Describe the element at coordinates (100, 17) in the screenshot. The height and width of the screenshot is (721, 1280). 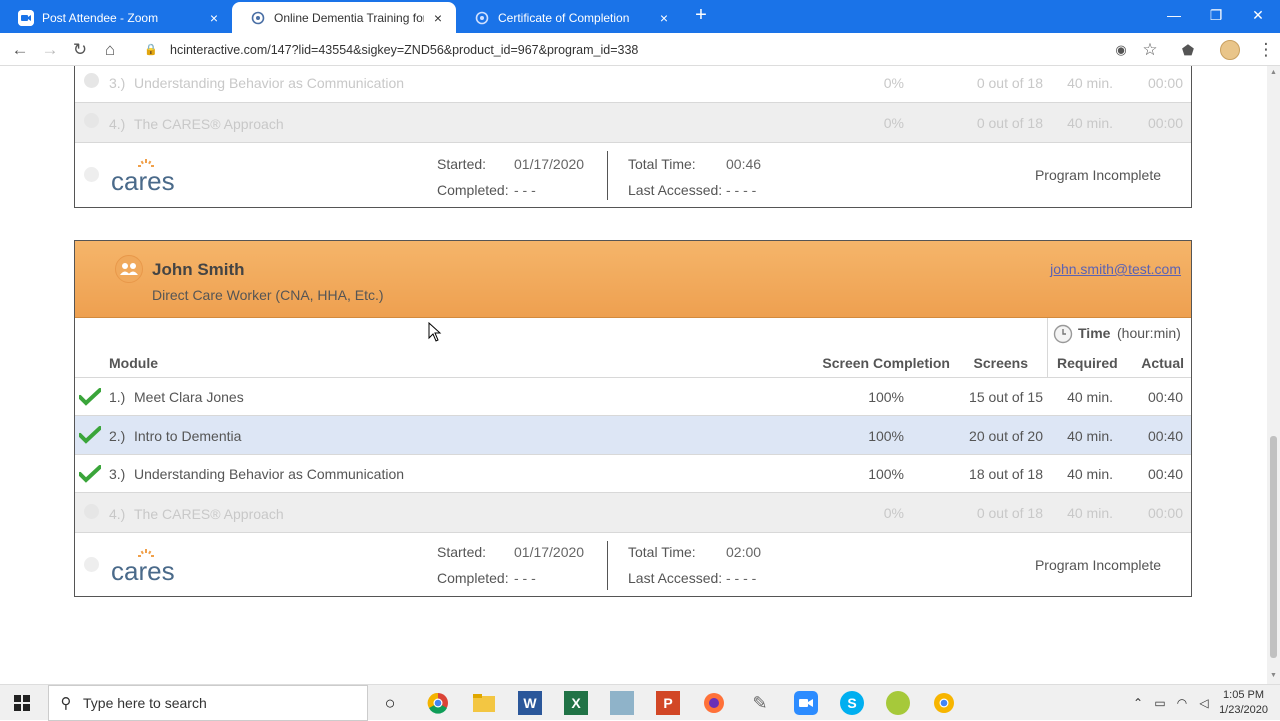
I see `tab-label: Post Attendee - Zoom` at that location.